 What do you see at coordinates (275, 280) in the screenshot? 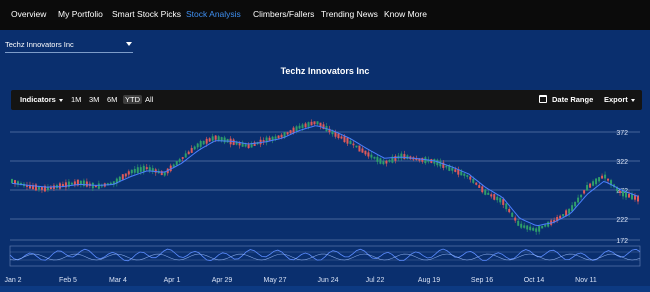
I see `x-tick-label: May 27` at bounding box center [275, 280].